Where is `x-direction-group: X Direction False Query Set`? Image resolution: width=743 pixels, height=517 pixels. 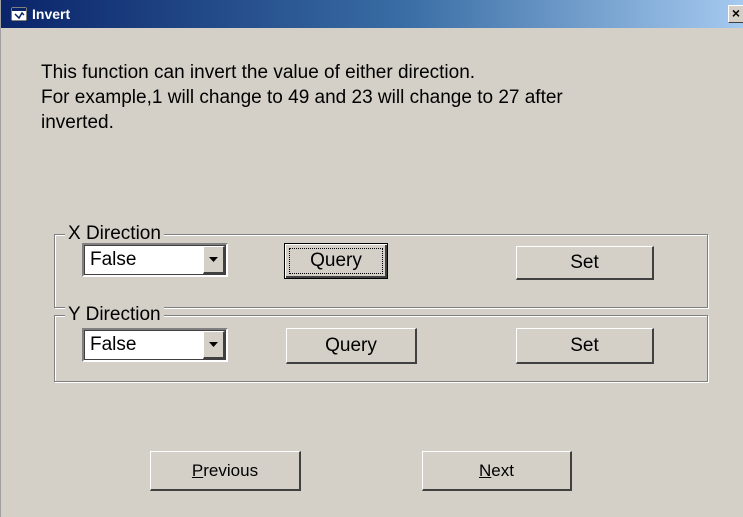
x-direction-group: X Direction False Query Set is located at coordinates (381, 265).